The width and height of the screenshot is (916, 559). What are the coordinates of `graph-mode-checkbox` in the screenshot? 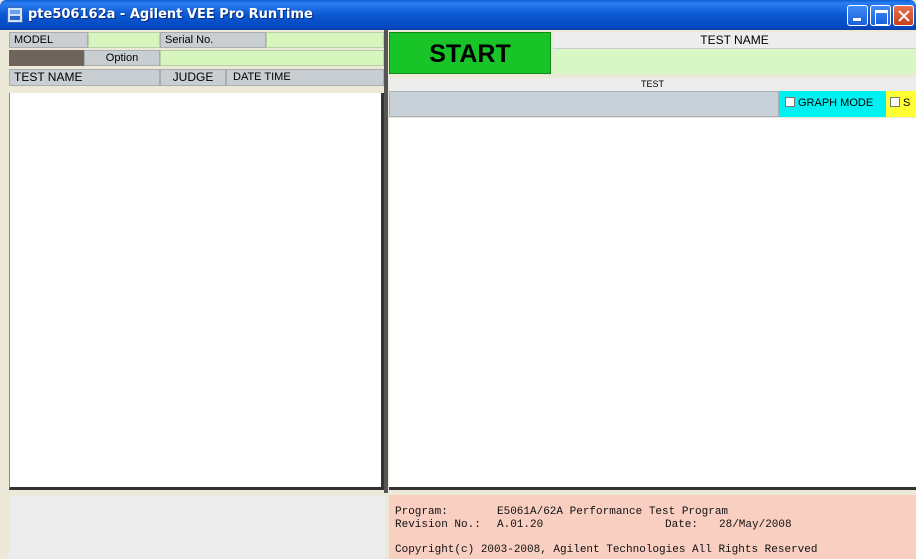 It's located at (790, 102).